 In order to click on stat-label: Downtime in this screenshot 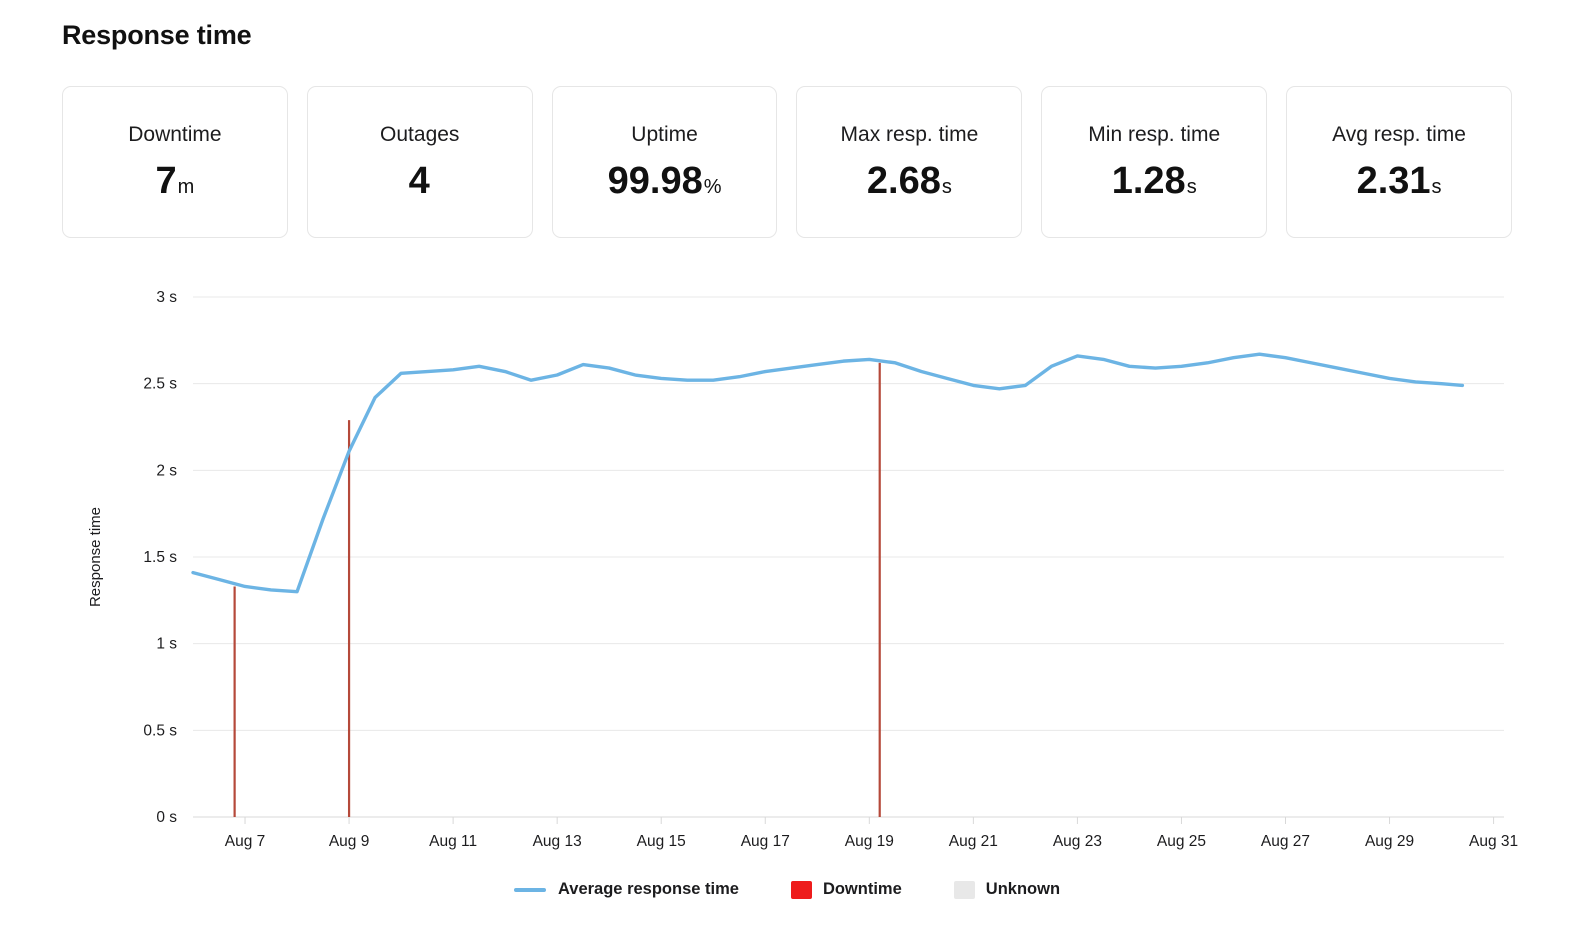, I will do `click(175, 134)`.